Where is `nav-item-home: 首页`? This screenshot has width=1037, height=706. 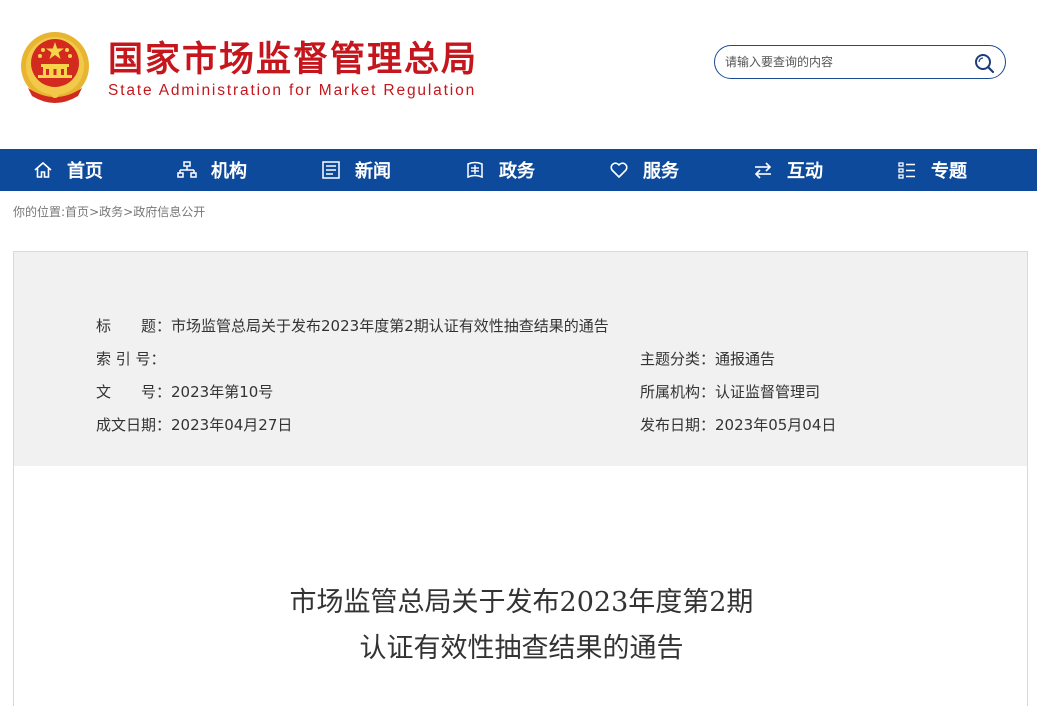 nav-item-home: 首页 is located at coordinates (68, 170).